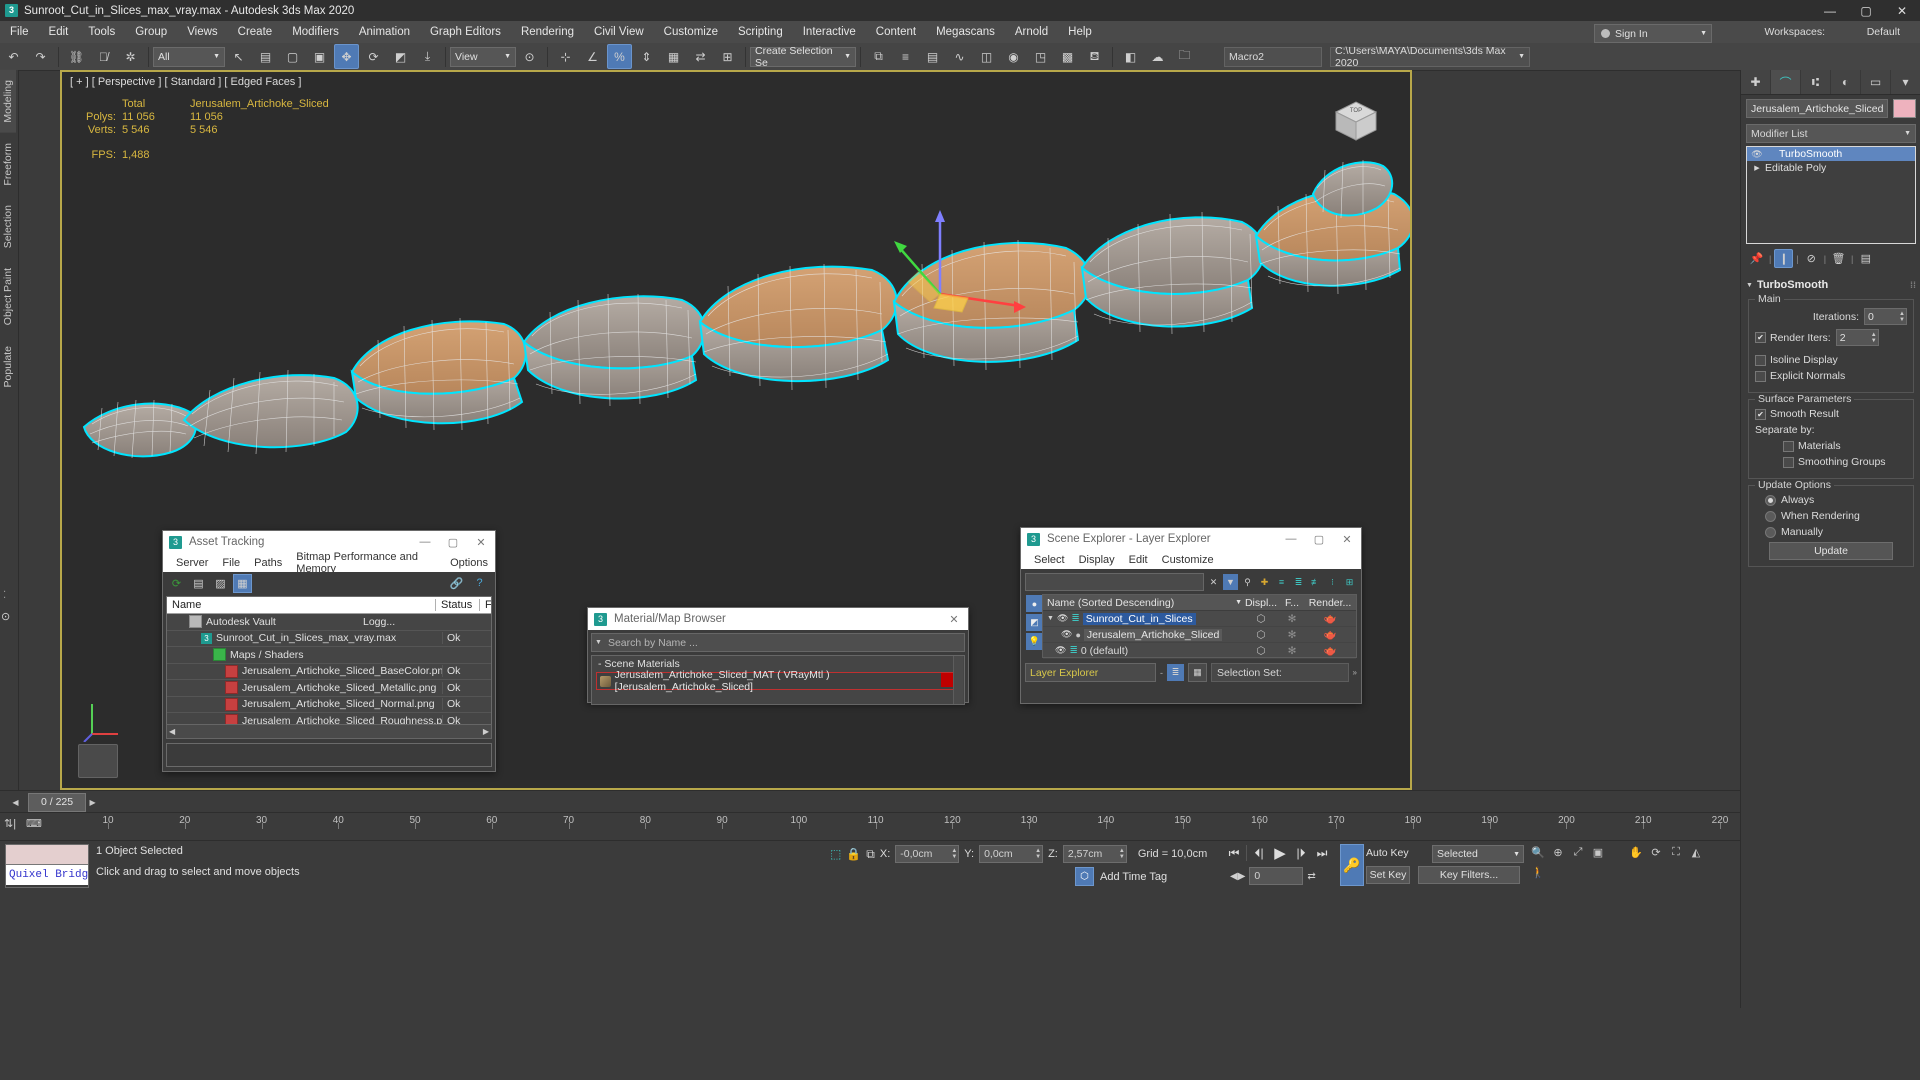  Describe the element at coordinates (1696, 852) in the screenshot. I see `field-of-view-icon: ◭` at that location.